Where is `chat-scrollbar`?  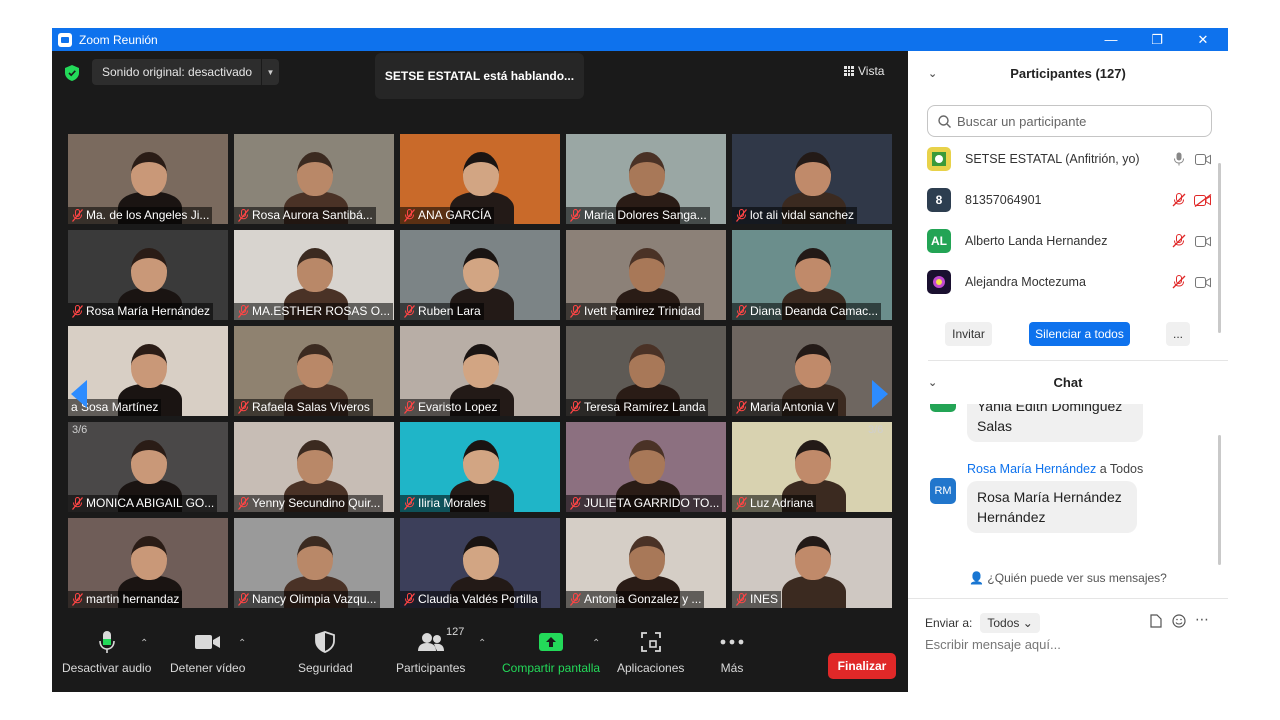 chat-scrollbar is located at coordinates (1219, 500).